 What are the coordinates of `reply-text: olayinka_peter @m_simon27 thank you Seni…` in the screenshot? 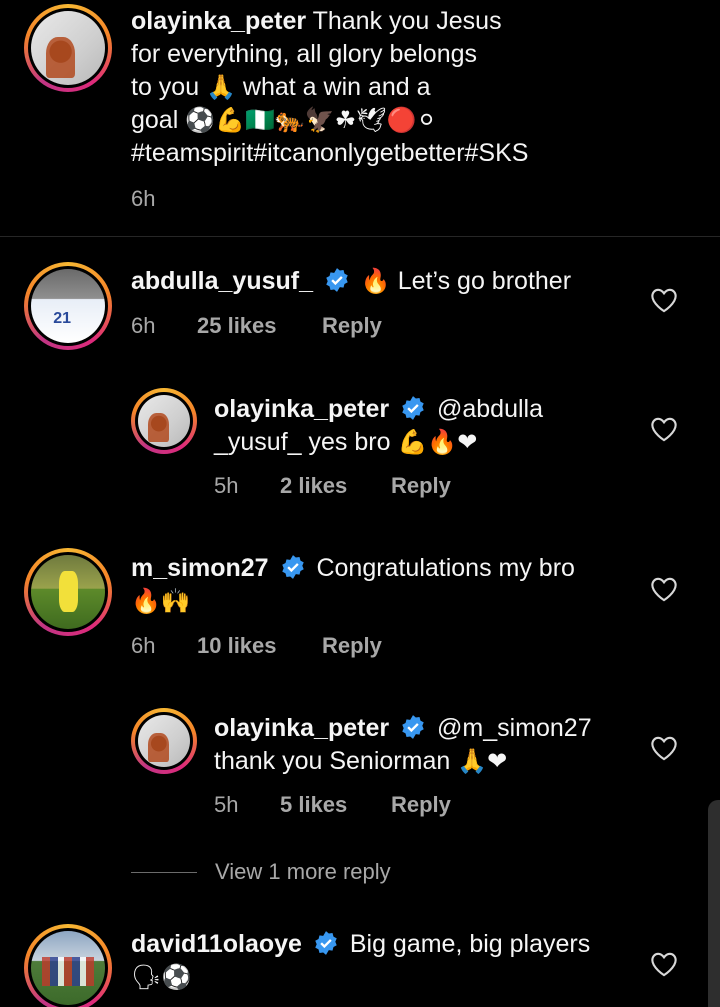 It's located at (403, 744).